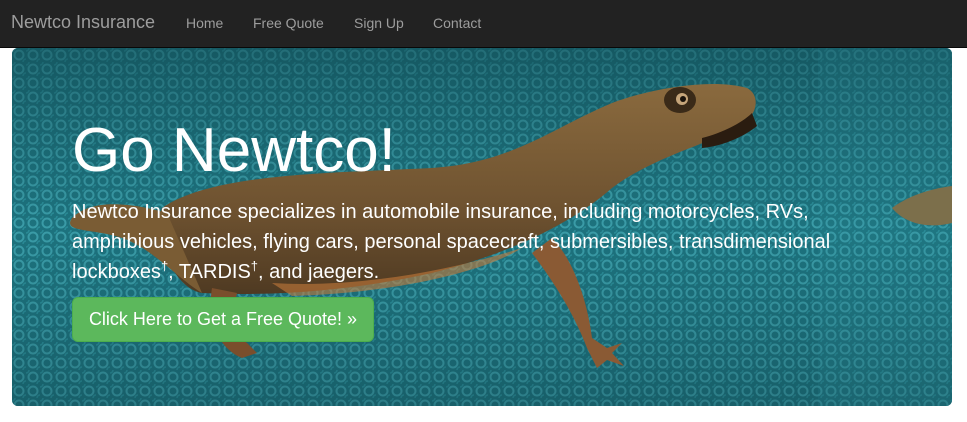 The width and height of the screenshot is (967, 422). What do you see at coordinates (288, 23) in the screenshot?
I see `nav-link-free-quote: Free Quote` at bounding box center [288, 23].